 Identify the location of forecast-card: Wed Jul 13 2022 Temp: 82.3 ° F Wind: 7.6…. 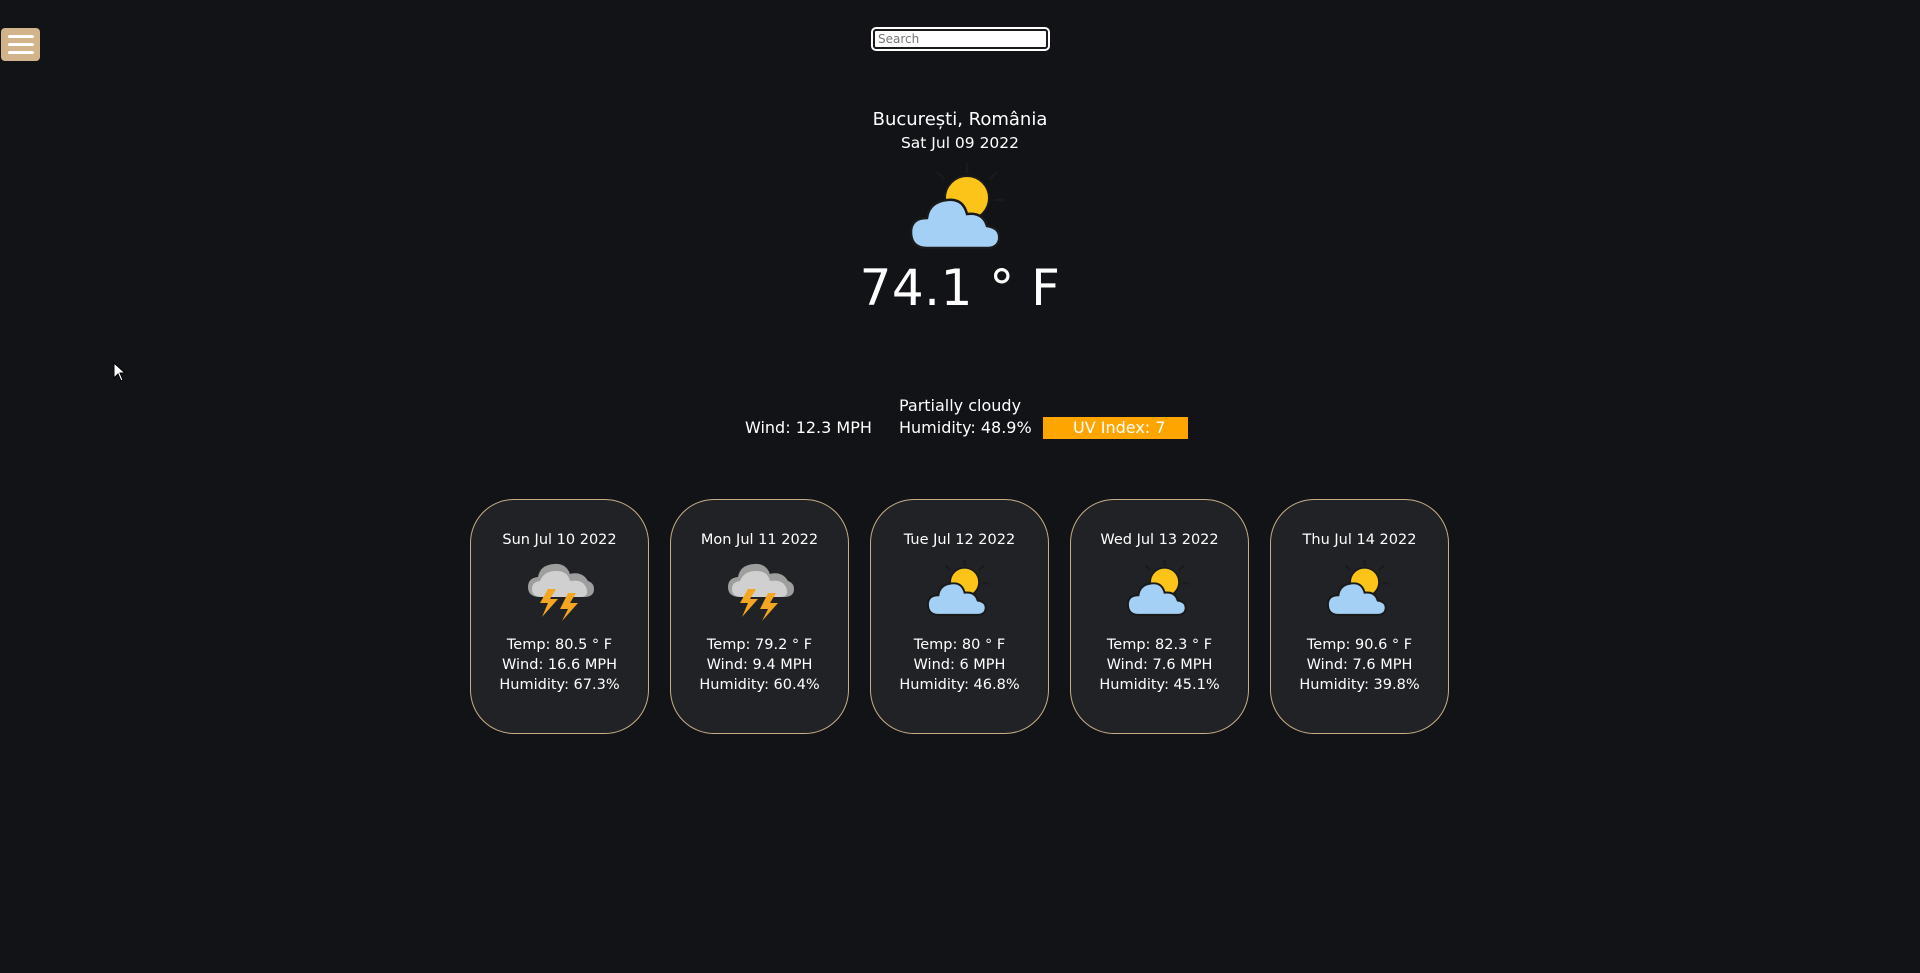
(1159, 616).